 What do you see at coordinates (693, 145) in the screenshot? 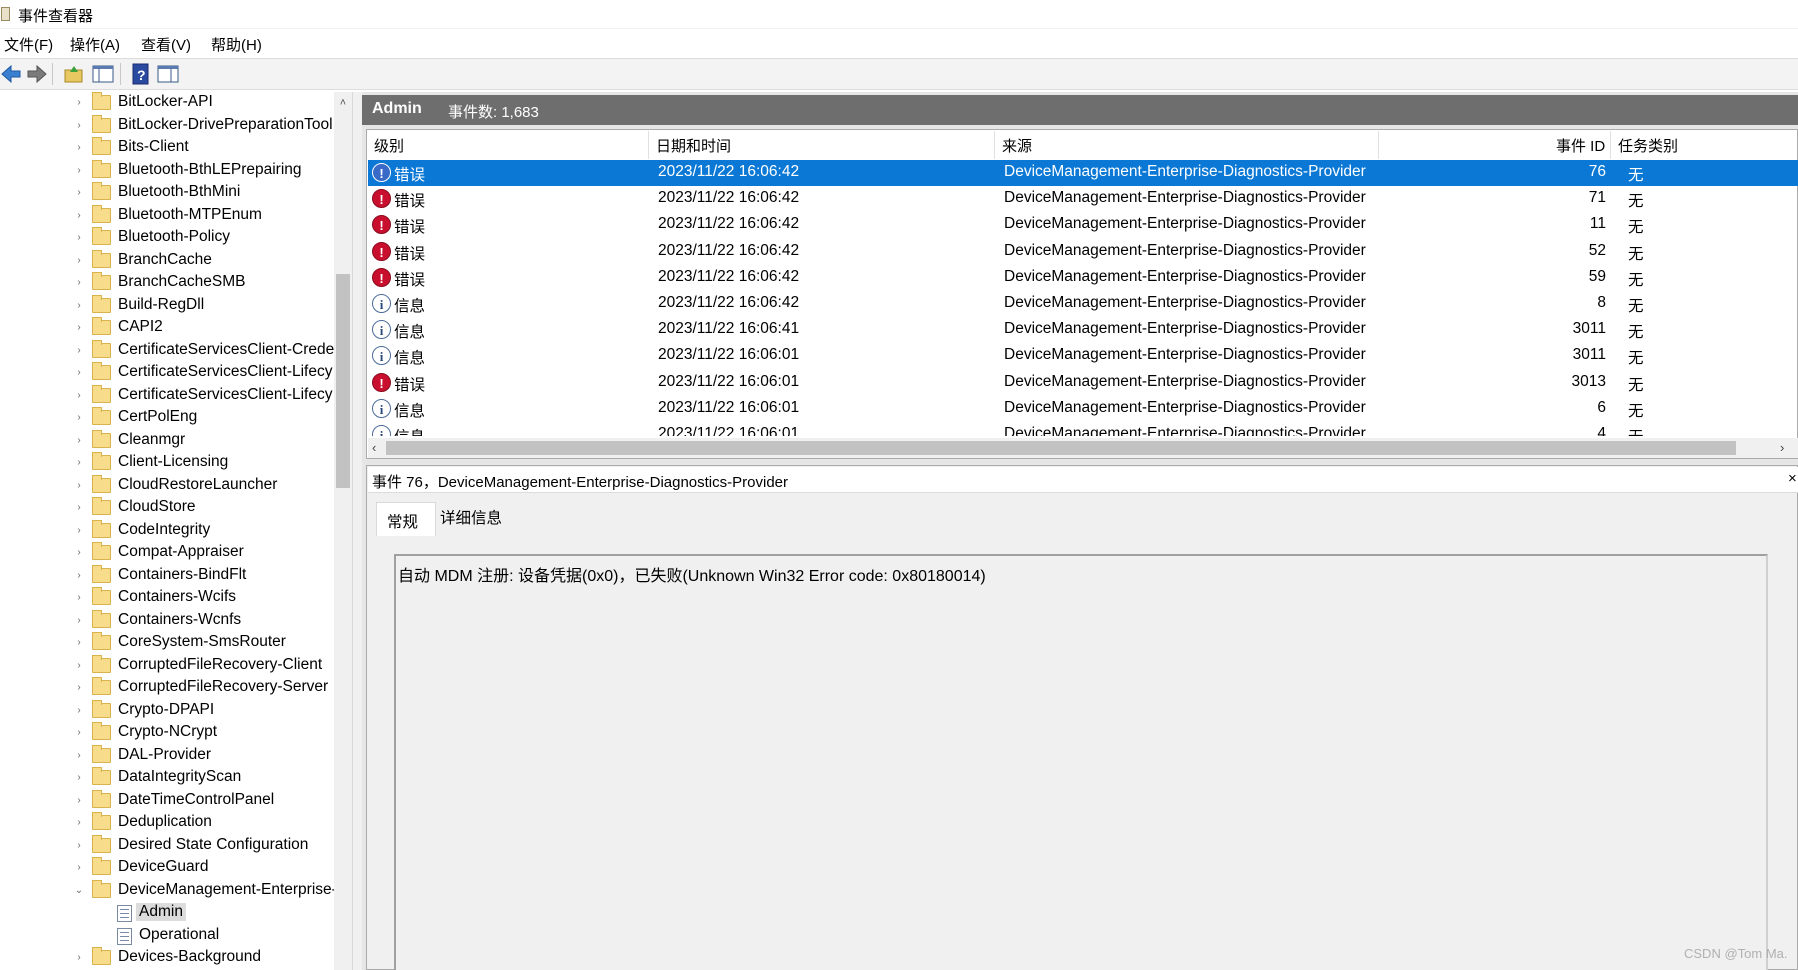
I see `column-header-datetime: 日期和时间` at bounding box center [693, 145].